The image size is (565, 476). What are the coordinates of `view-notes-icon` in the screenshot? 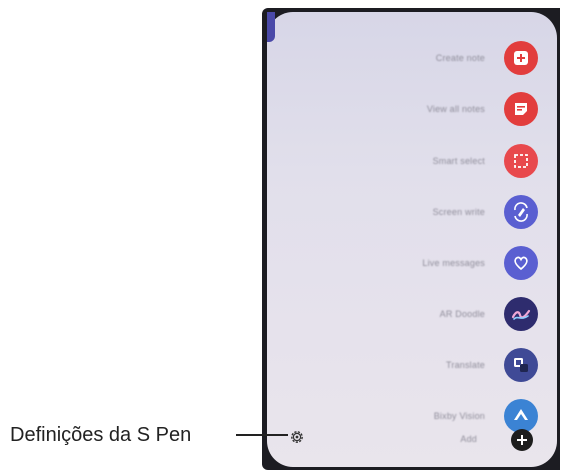 It's located at (521, 109).